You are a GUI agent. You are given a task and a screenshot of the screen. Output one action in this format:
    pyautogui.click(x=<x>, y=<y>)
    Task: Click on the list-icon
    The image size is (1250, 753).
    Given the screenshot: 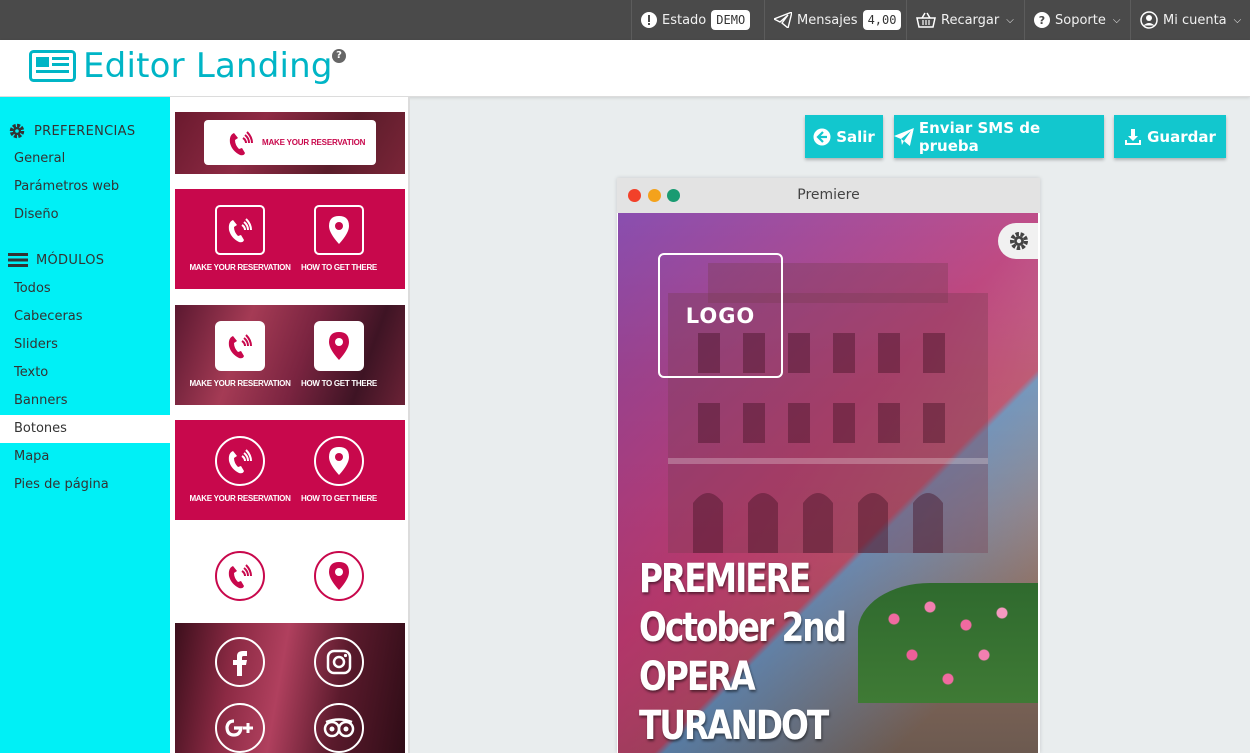 What is the action you would take?
    pyautogui.click(x=18, y=260)
    